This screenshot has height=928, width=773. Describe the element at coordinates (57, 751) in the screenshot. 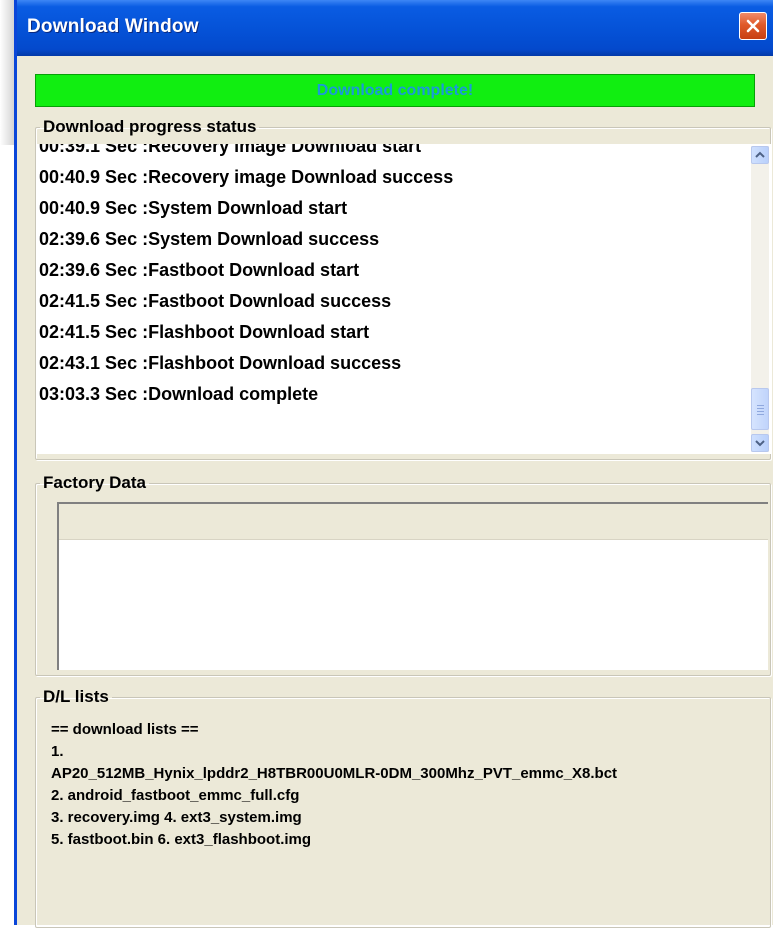

I see `dl-list-line: 1.` at that location.